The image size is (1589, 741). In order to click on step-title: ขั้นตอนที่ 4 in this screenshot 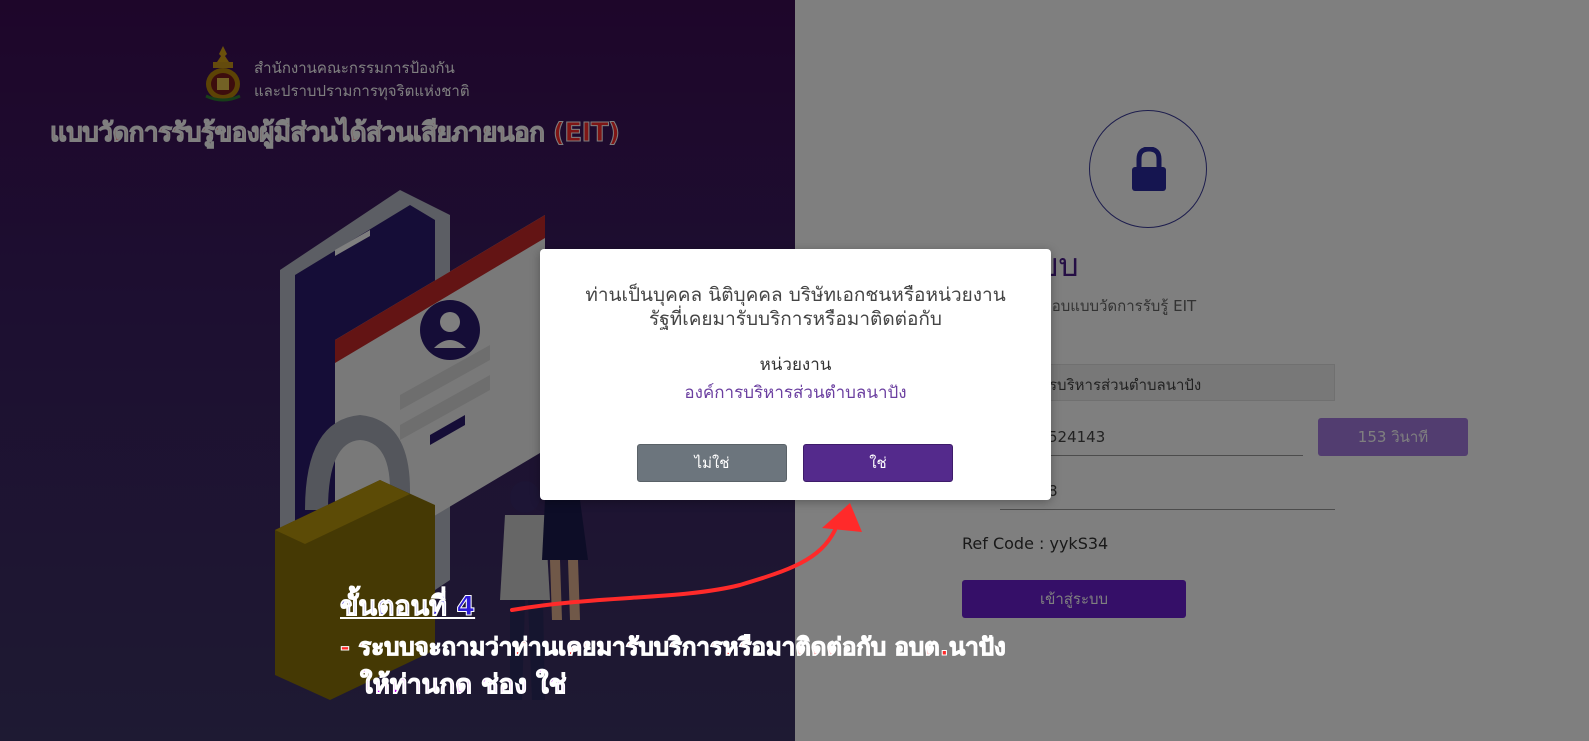, I will do `click(407, 607)`.